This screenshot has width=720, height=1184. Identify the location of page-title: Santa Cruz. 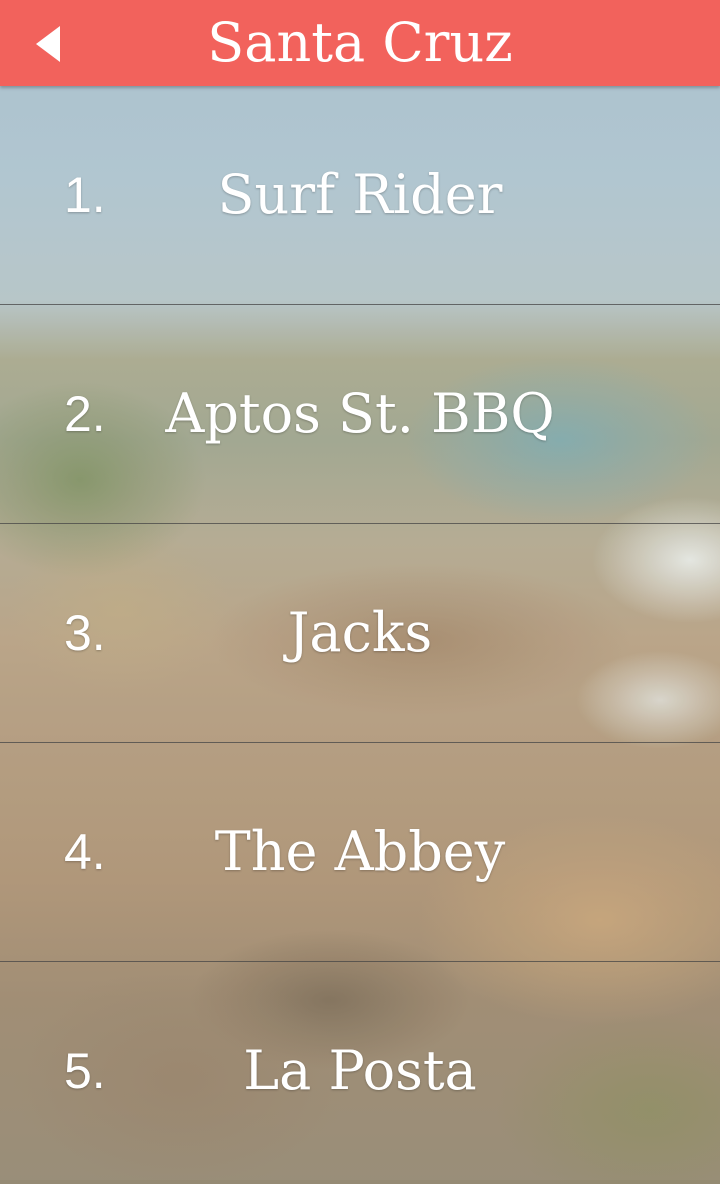
(360, 42).